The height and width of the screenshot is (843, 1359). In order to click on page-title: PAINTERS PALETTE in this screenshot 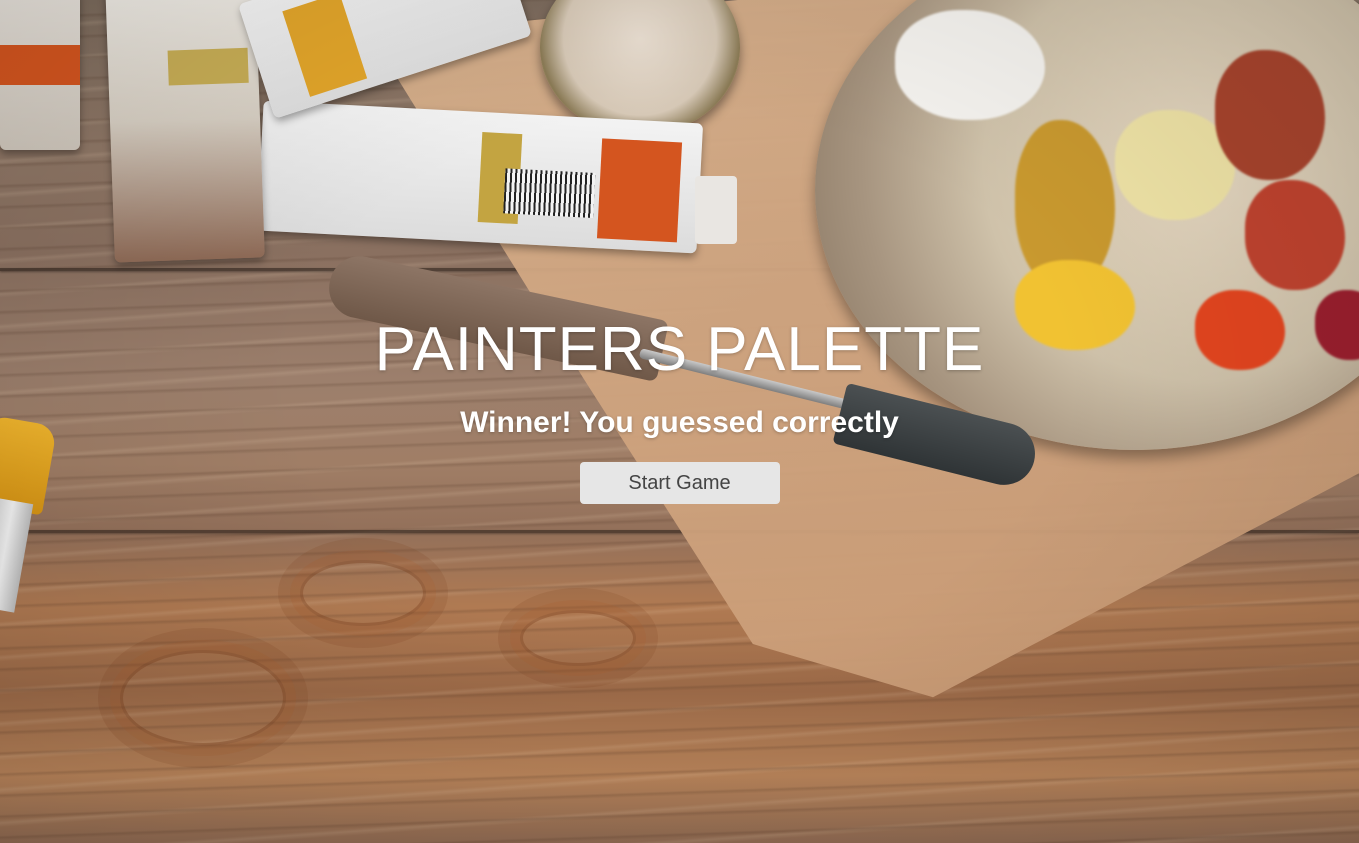, I will do `click(679, 349)`.